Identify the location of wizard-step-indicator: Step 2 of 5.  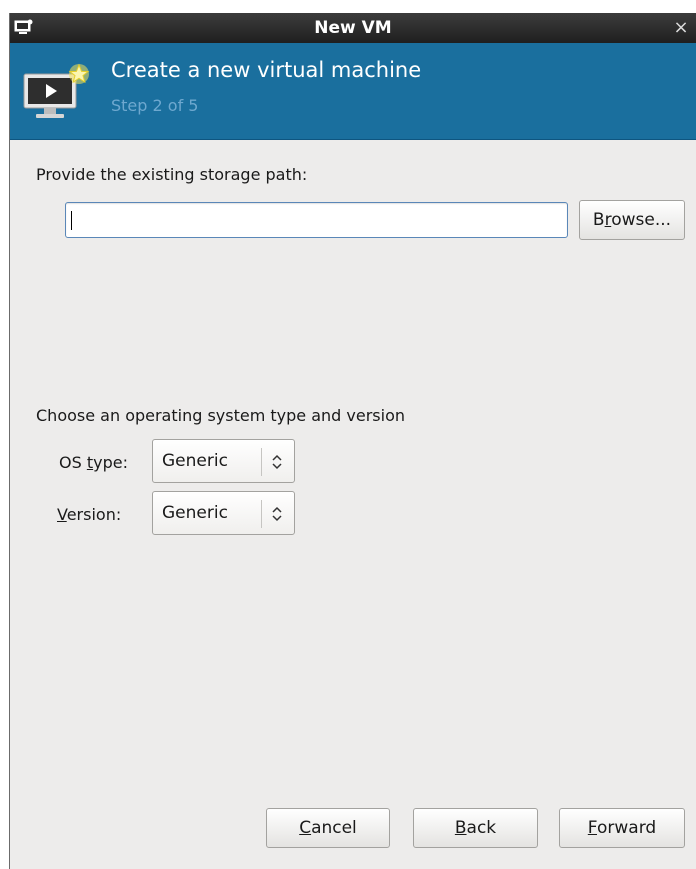
(155, 105).